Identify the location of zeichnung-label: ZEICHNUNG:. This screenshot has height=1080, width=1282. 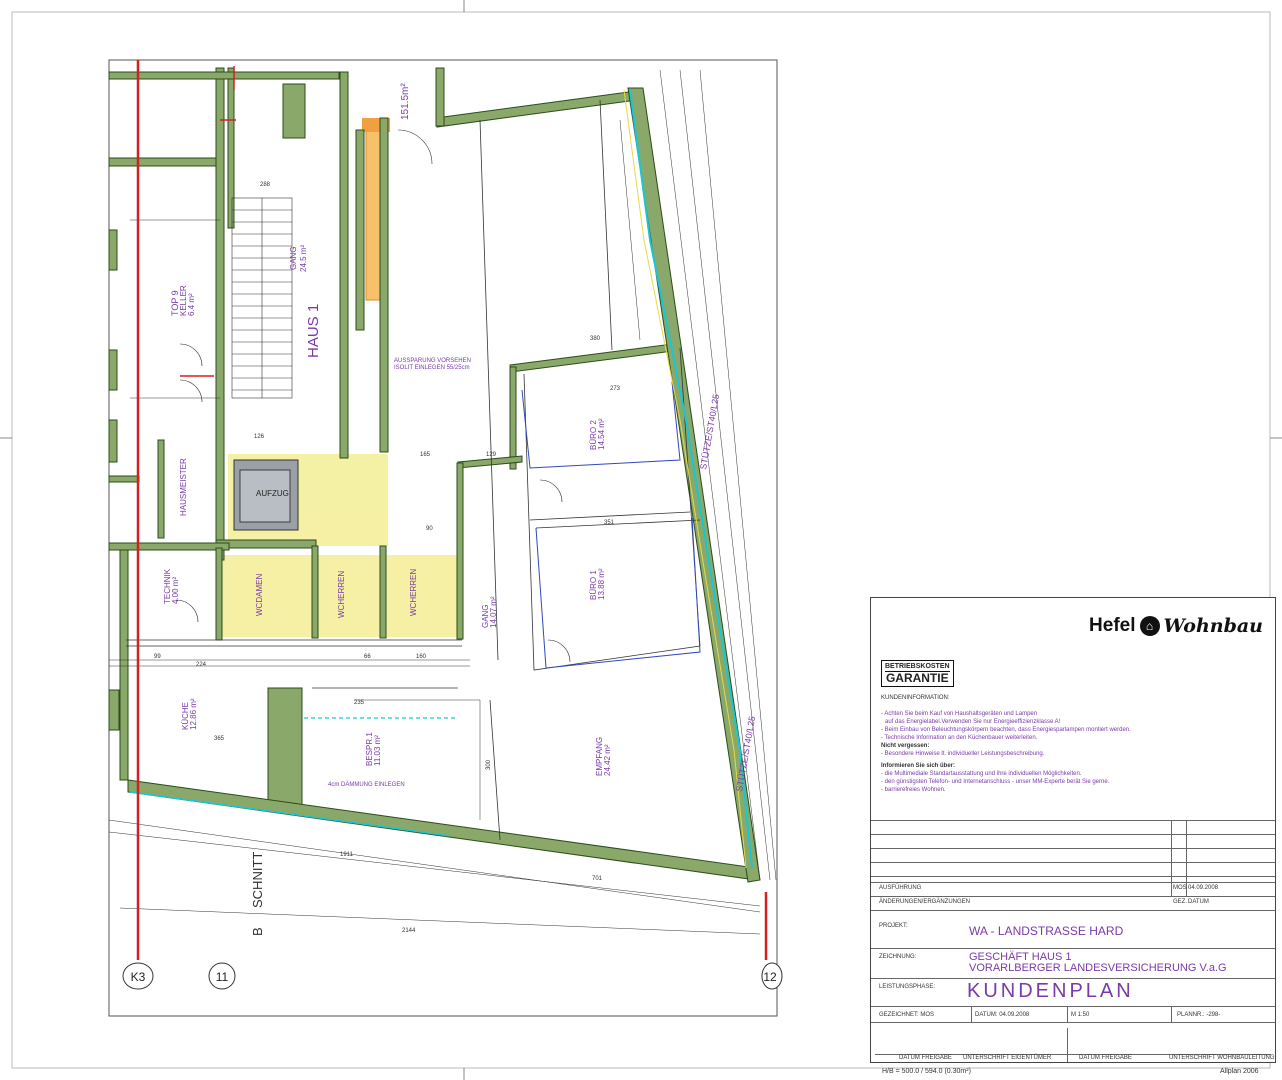
(898, 957).